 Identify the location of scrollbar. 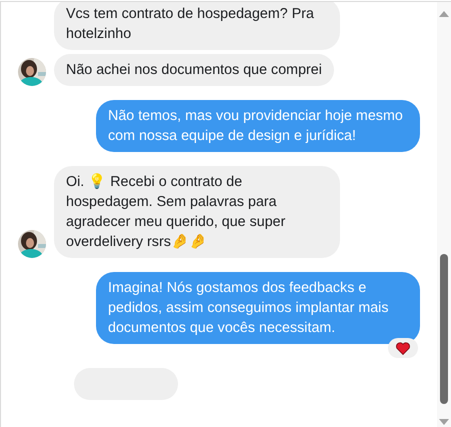
(444, 214).